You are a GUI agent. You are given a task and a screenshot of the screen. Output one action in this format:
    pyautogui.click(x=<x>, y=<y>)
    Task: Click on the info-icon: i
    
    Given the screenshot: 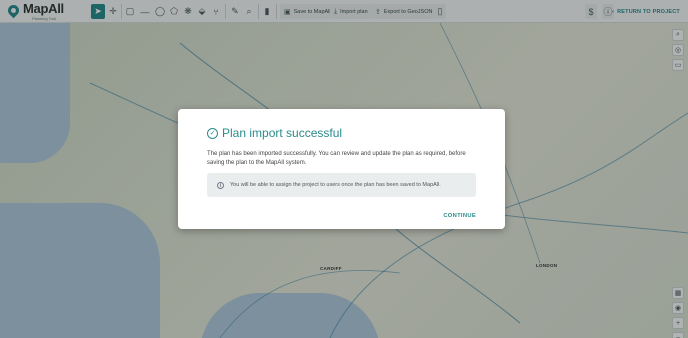 What is the action you would take?
    pyautogui.click(x=220, y=185)
    